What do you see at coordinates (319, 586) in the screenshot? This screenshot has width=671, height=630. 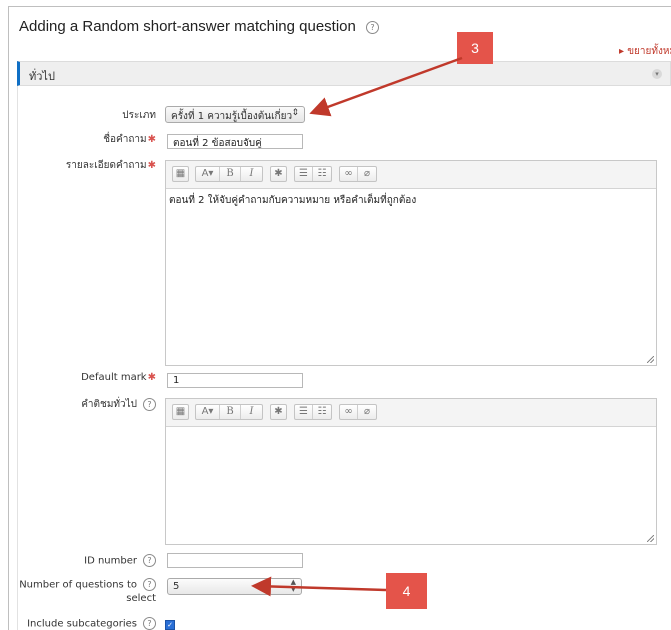 I see `arrow-to-num-questions` at bounding box center [319, 586].